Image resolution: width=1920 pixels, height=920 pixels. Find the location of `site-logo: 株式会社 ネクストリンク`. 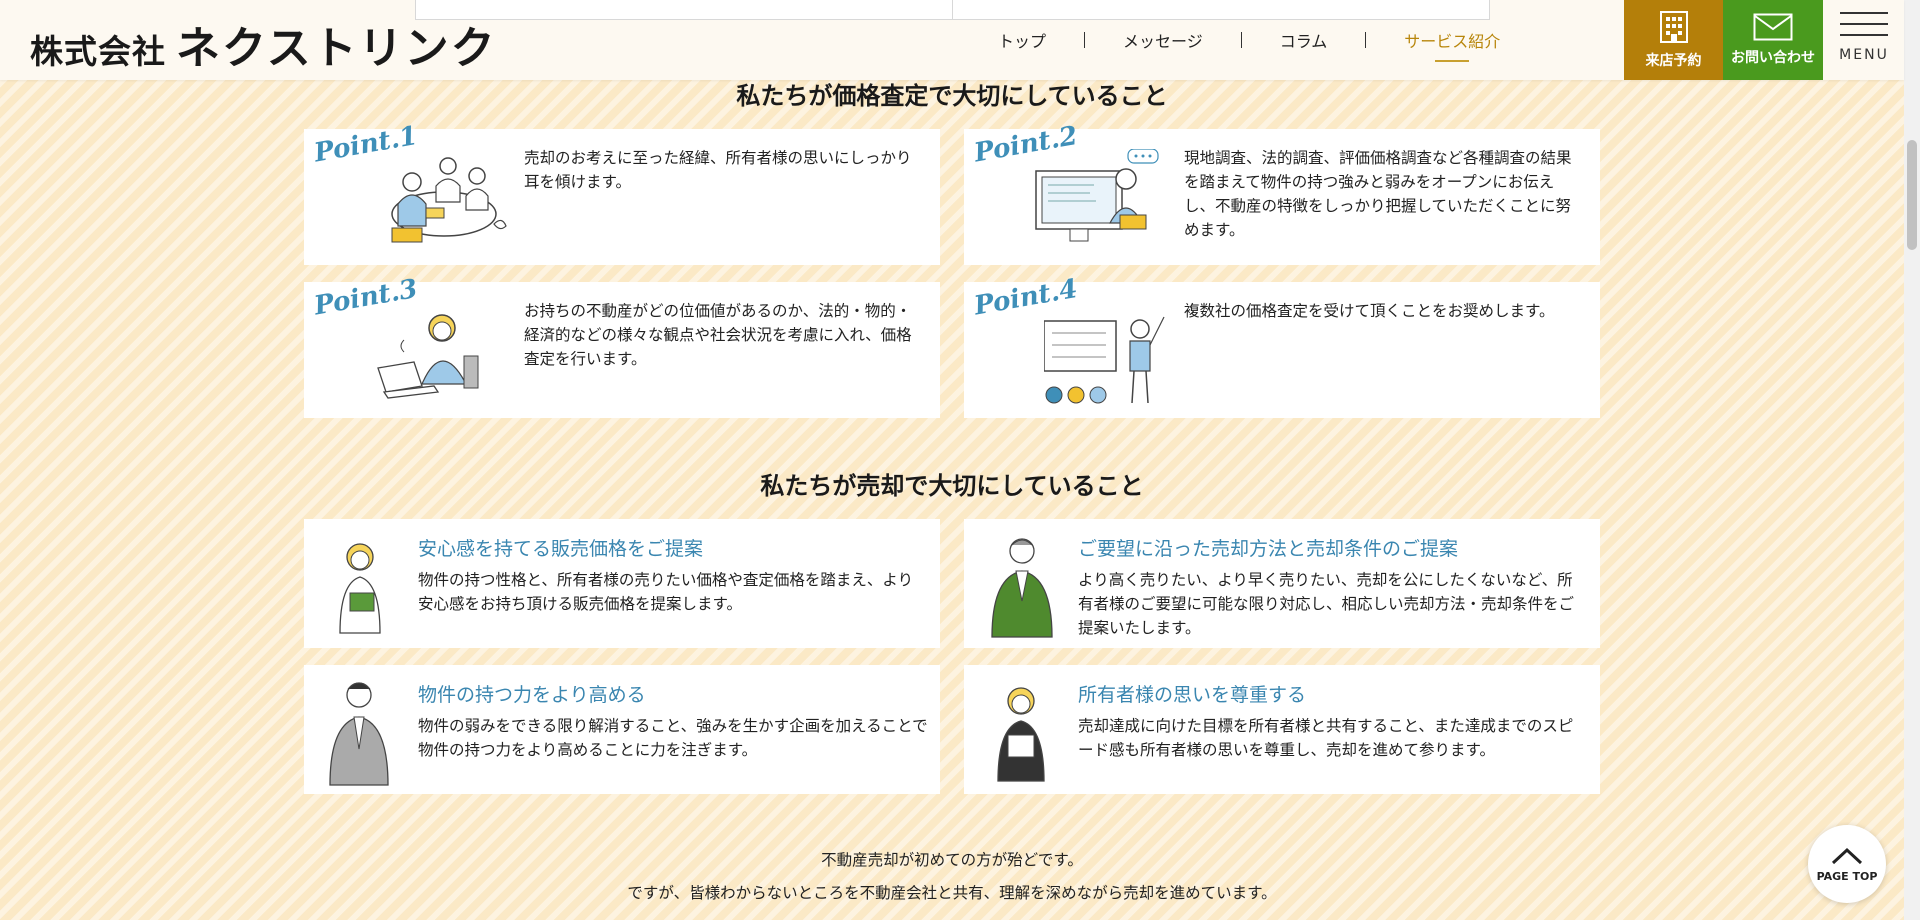

site-logo: 株式会社 ネクストリンク is located at coordinates (263, 44).